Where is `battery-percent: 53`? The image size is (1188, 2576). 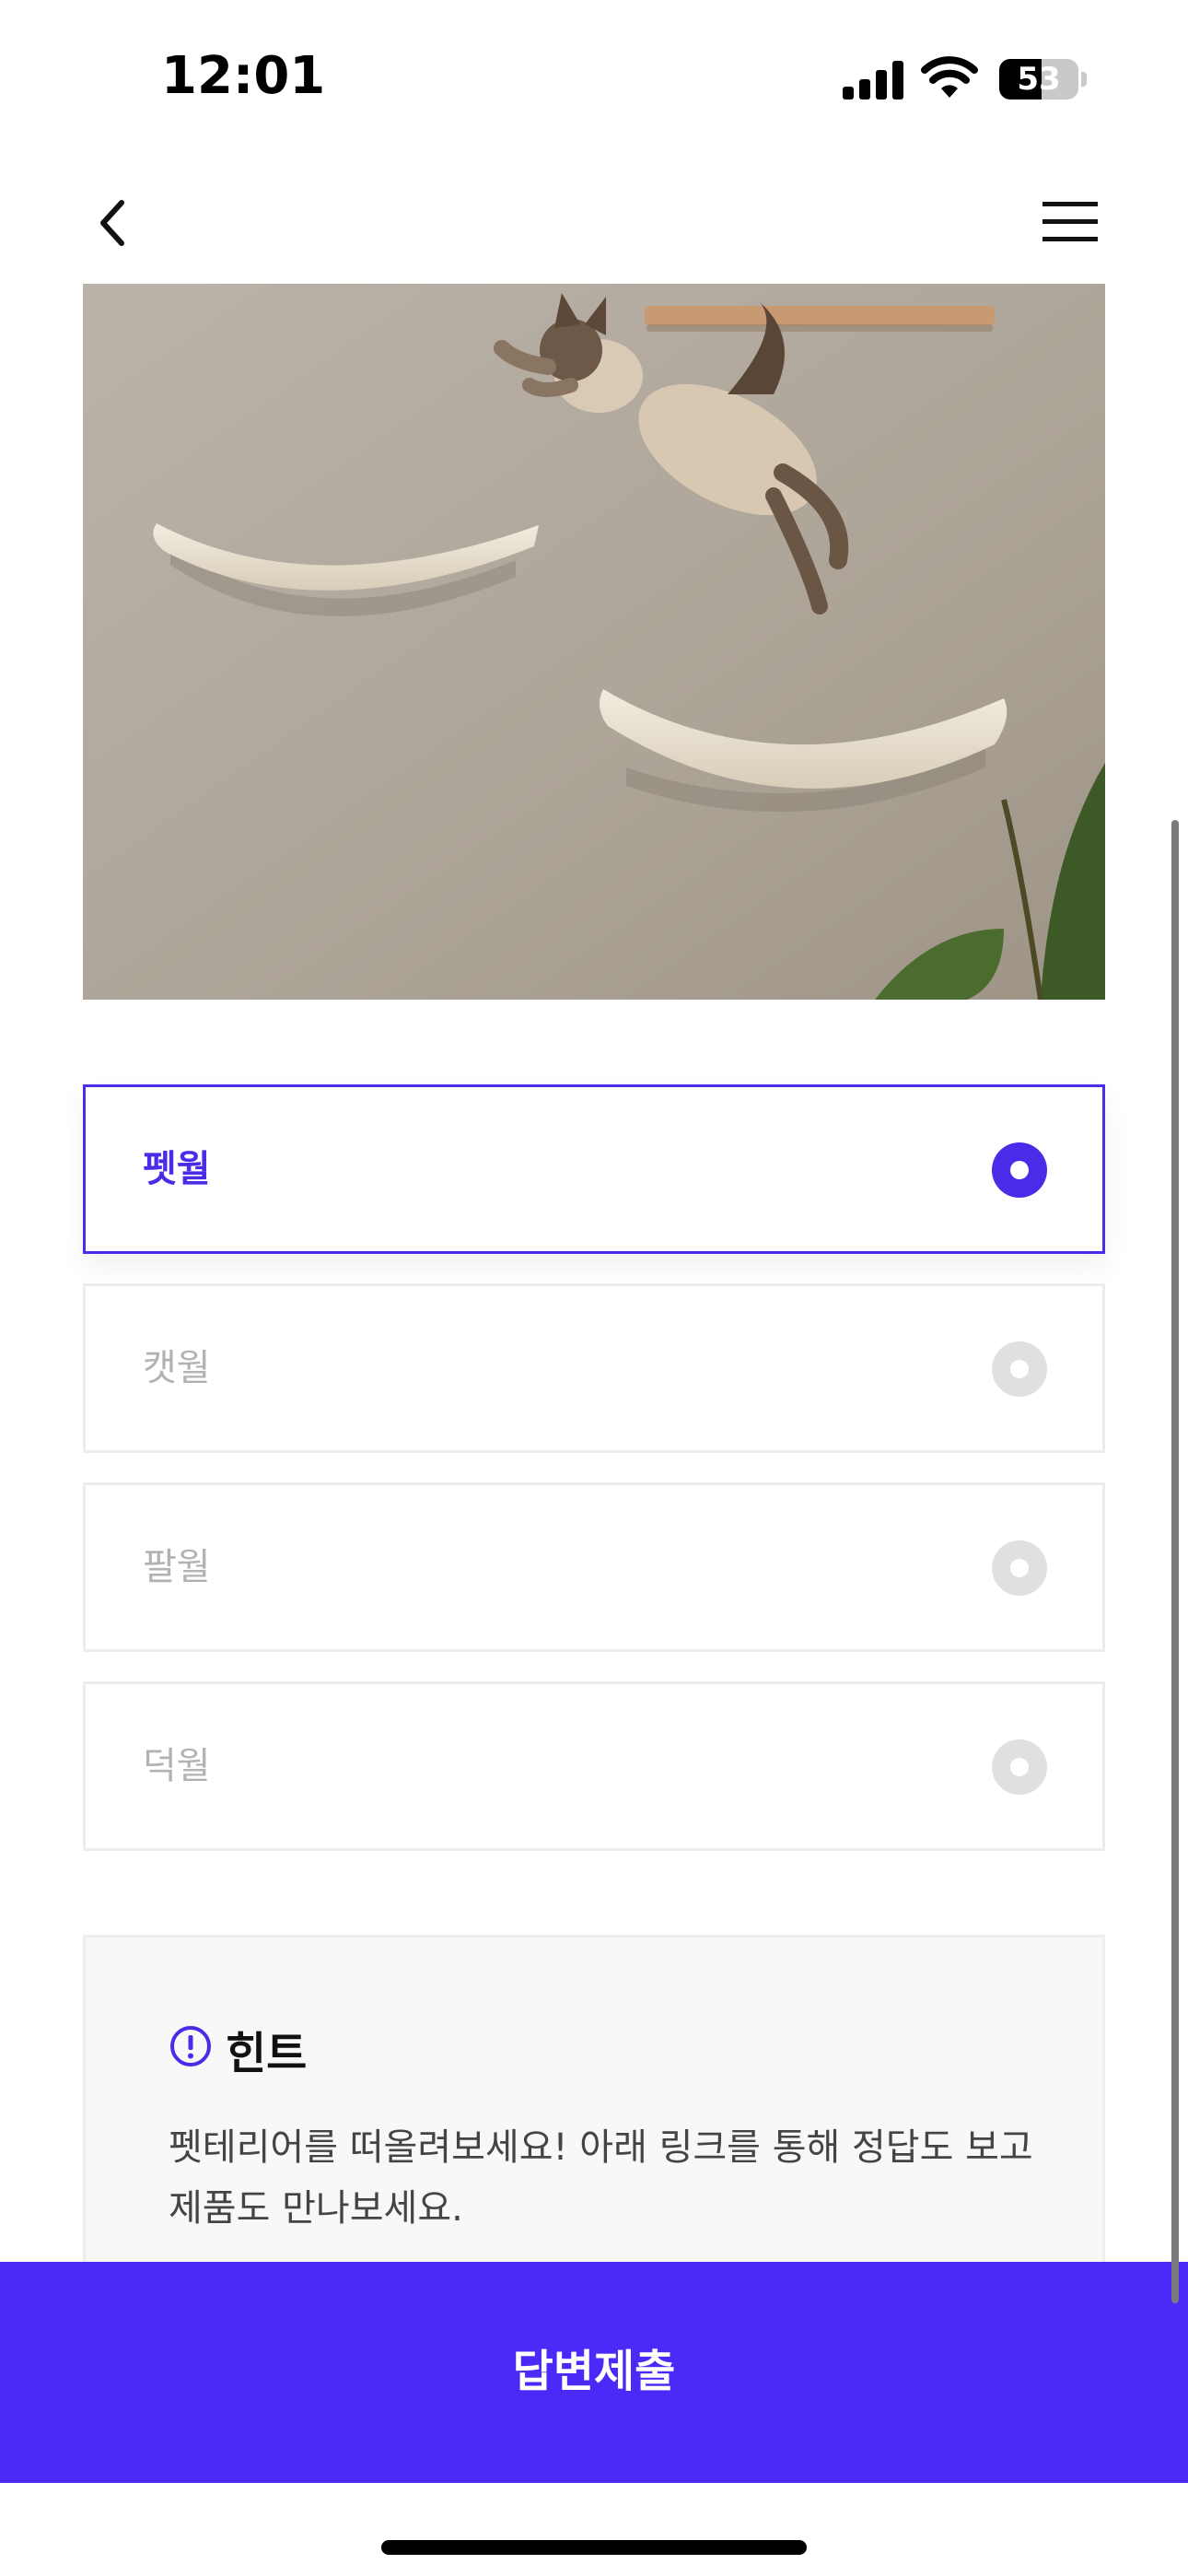
battery-percent: 53 is located at coordinates (1039, 79).